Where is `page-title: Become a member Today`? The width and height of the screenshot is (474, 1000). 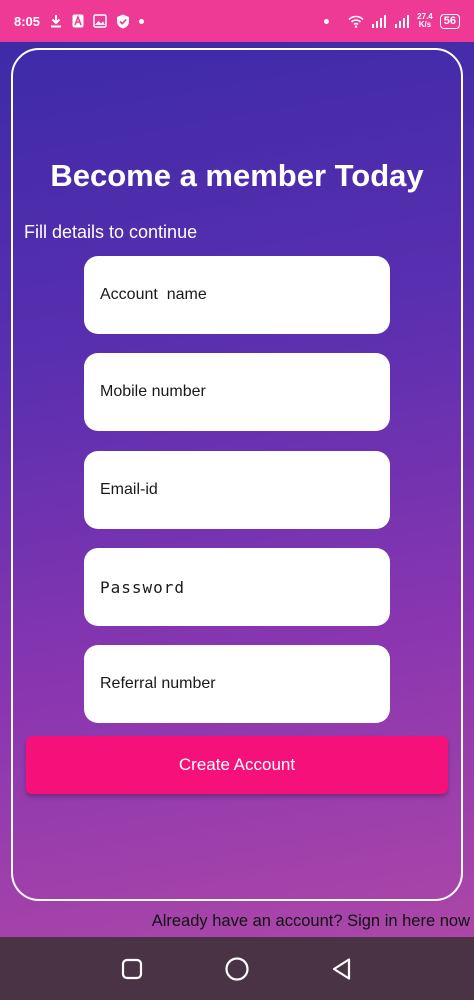
page-title: Become a member Today is located at coordinates (237, 175).